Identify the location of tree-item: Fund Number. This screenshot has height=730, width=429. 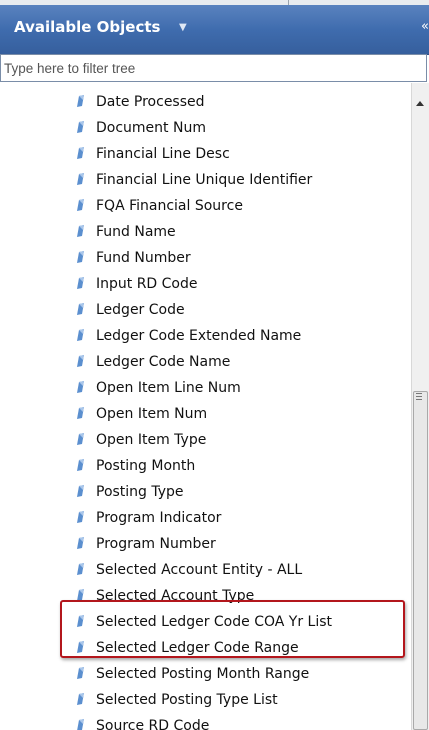
(132, 258).